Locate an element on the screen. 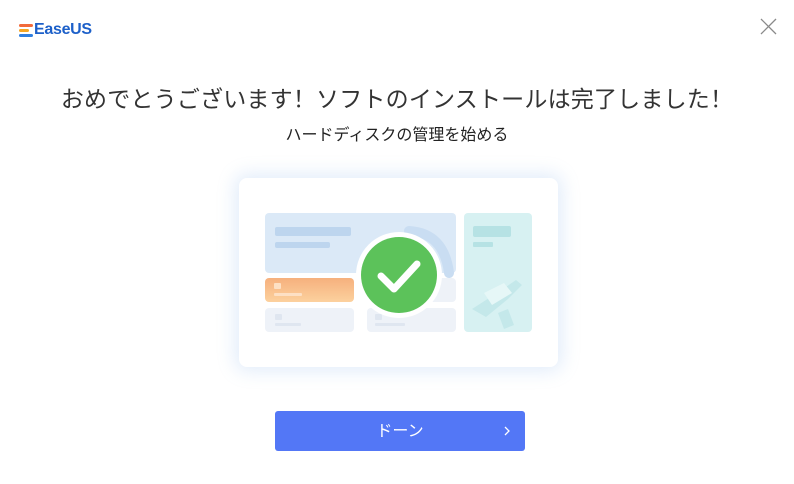  done-button: ドーン is located at coordinates (400, 431).